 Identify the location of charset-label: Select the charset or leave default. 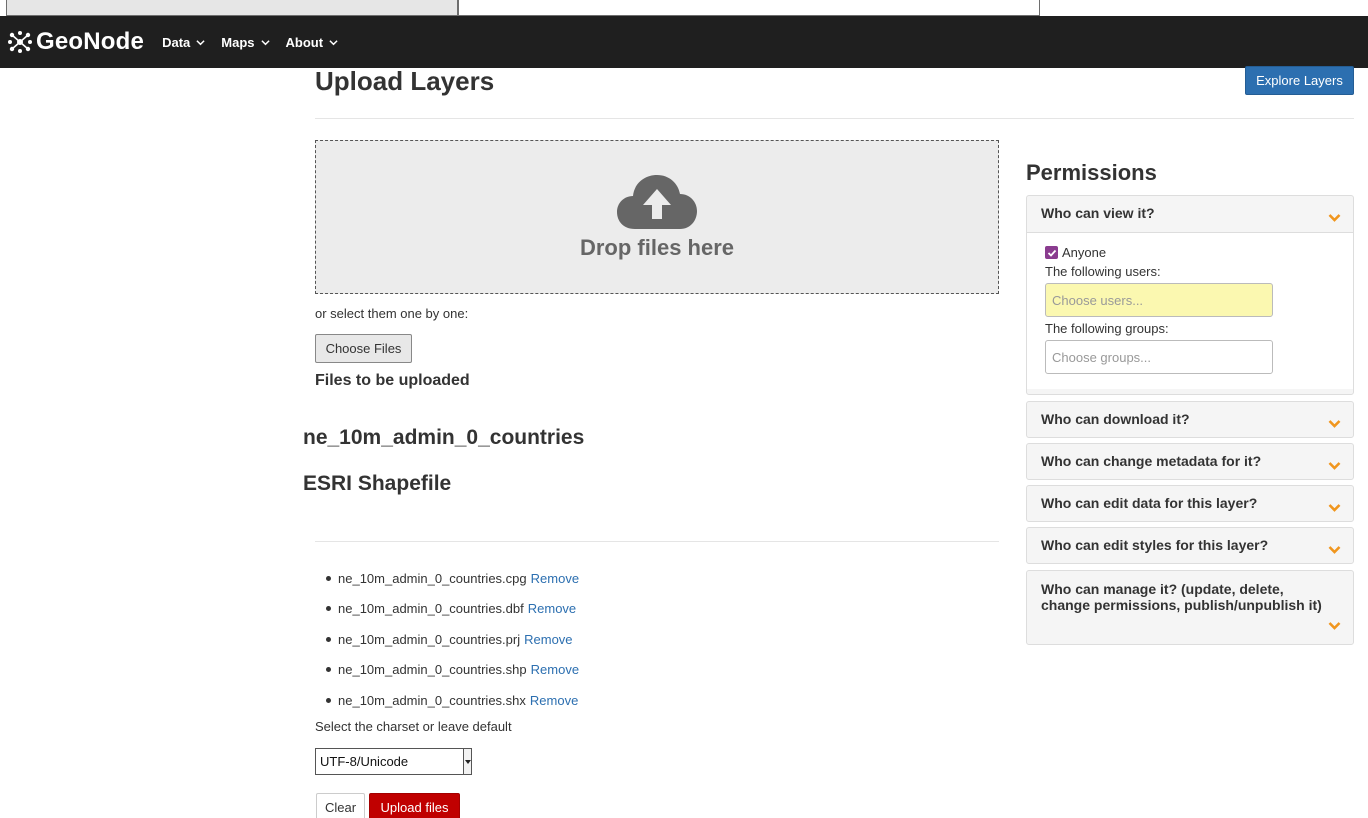
(413, 726).